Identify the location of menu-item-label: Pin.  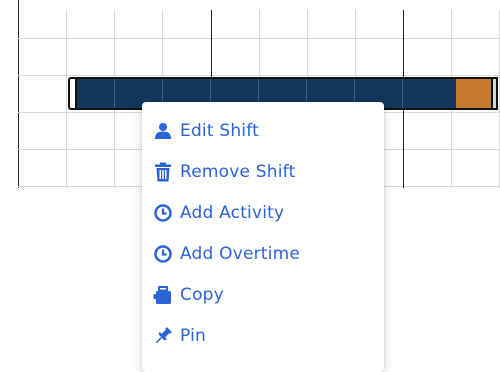
(193, 336).